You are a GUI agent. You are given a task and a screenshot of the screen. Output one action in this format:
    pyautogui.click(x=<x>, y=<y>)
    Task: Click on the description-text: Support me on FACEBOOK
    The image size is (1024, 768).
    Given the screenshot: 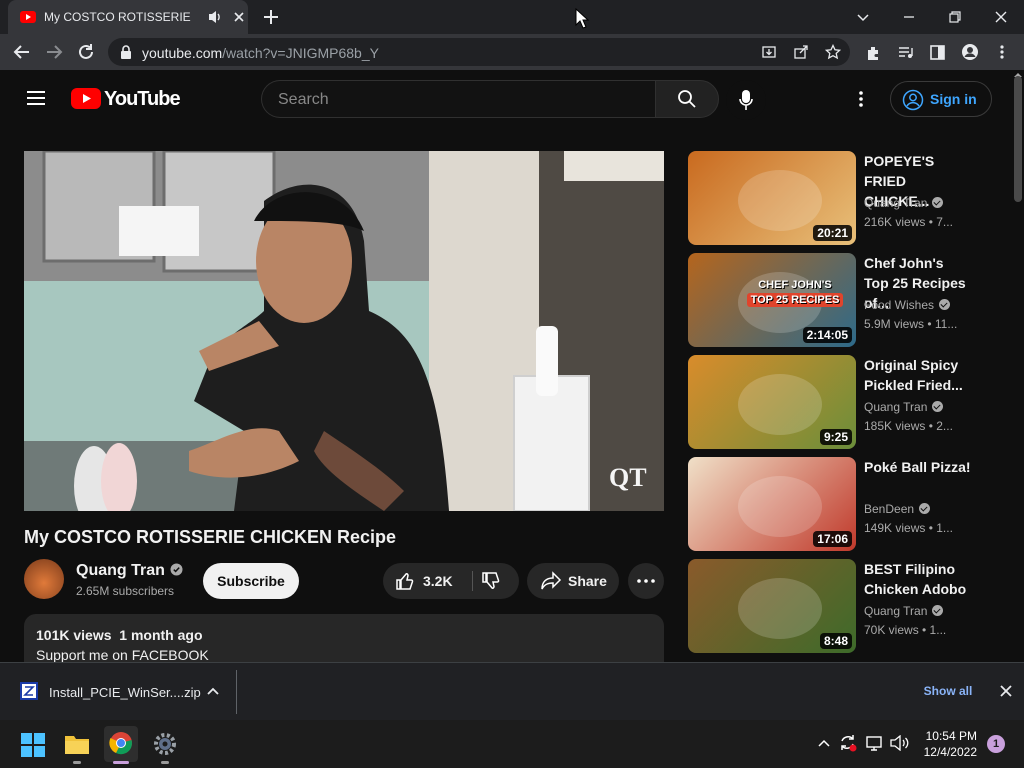 What is the action you would take?
    pyautogui.click(x=122, y=654)
    